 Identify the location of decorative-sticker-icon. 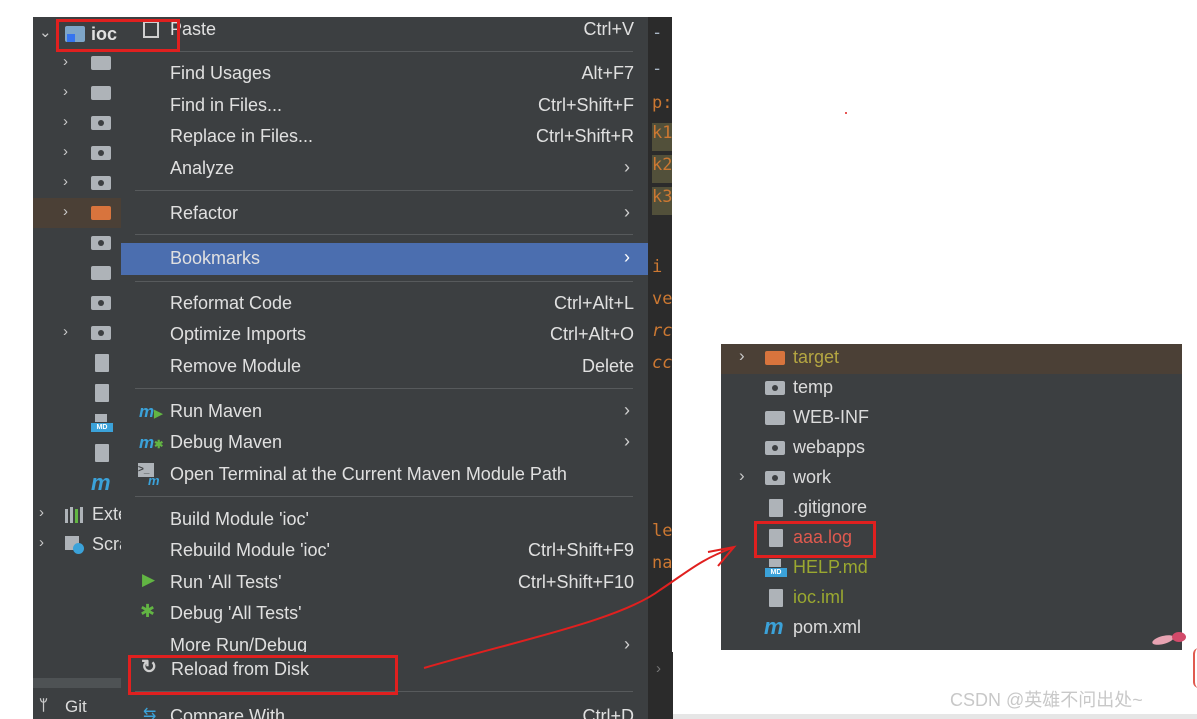
(1171, 640).